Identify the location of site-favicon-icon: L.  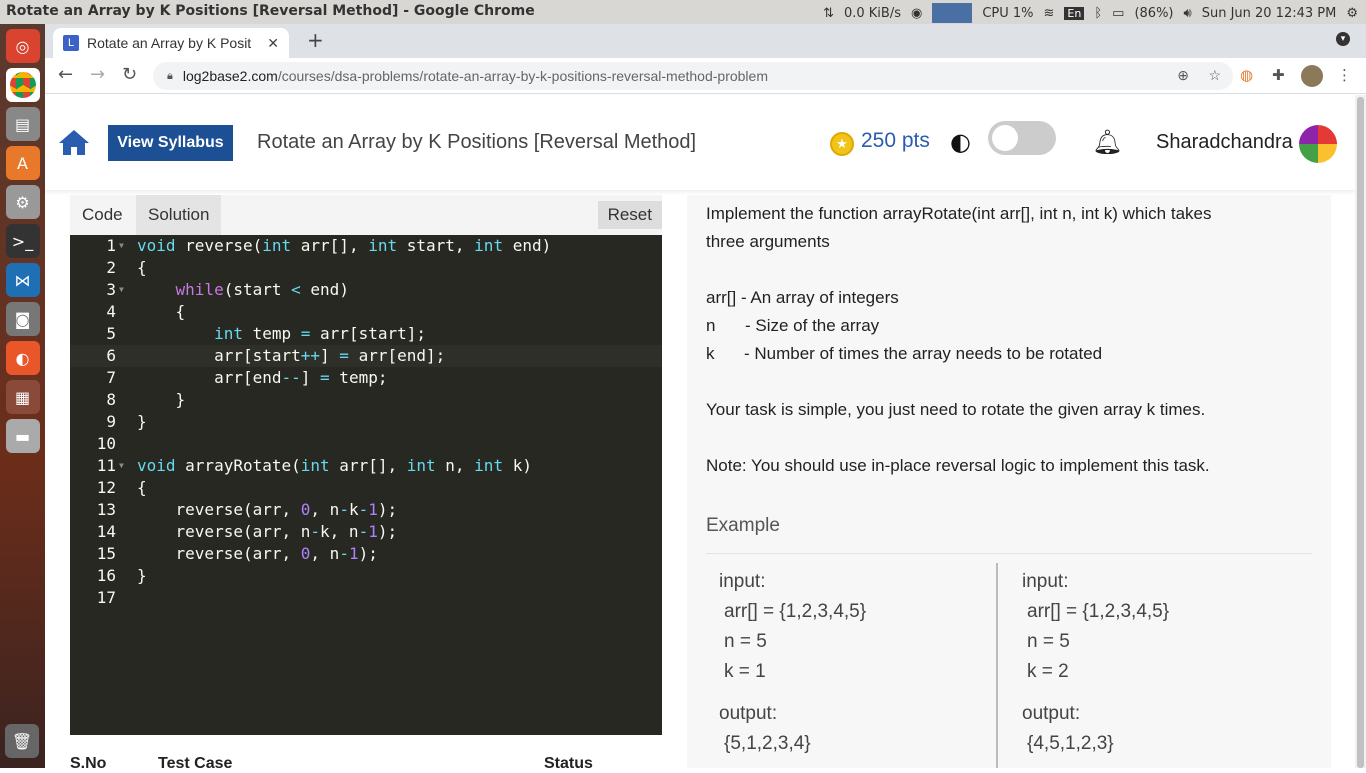
(71, 43).